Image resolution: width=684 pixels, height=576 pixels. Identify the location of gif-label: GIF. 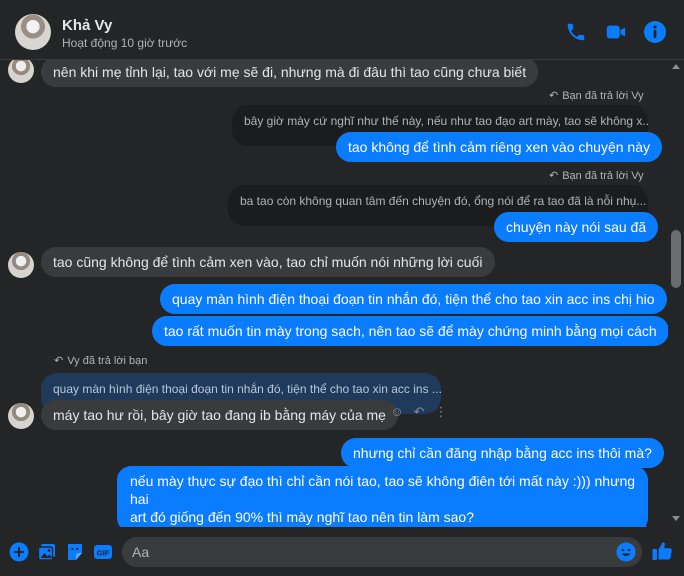
(103, 553).